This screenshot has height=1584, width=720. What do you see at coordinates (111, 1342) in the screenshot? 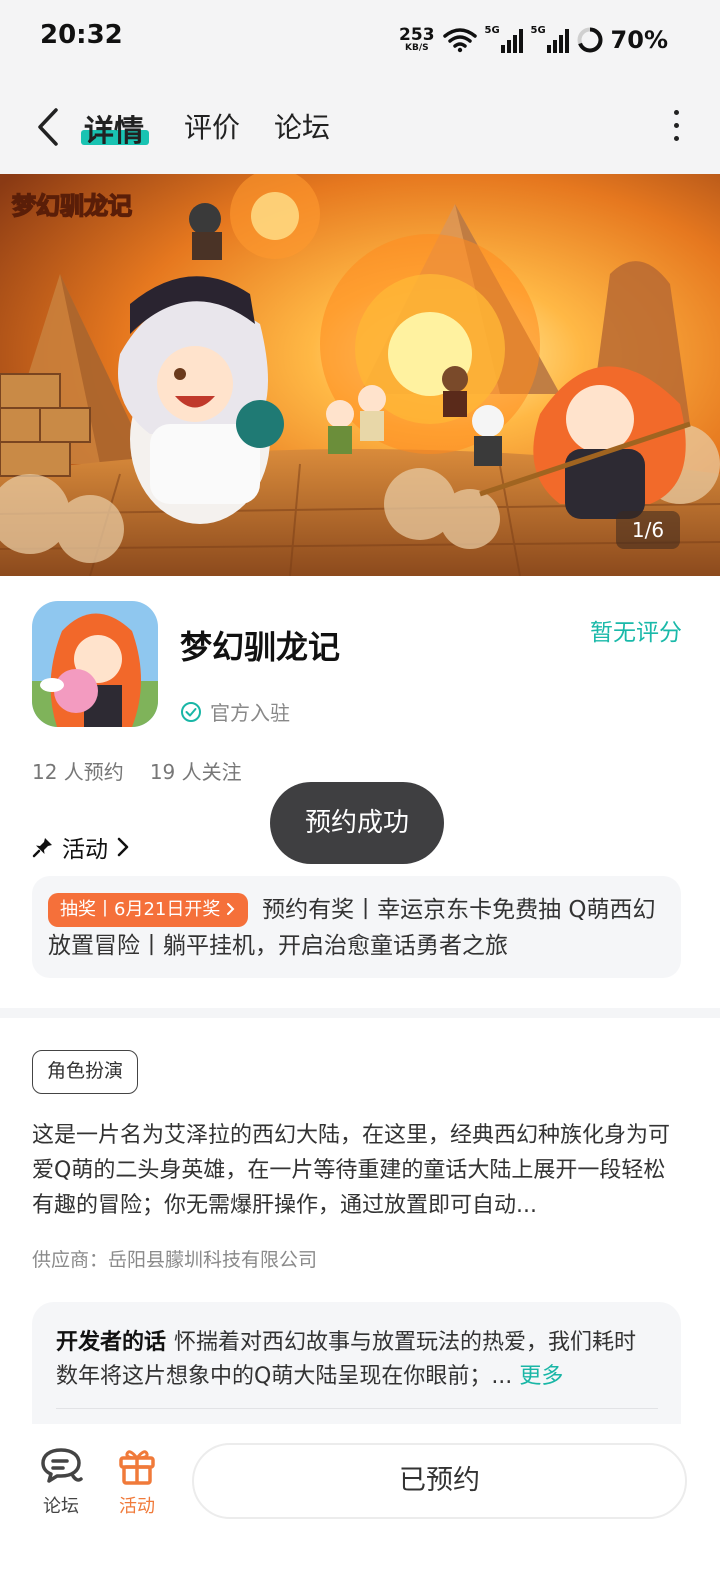
I see `developer-note-label: 开发者的话` at bounding box center [111, 1342].